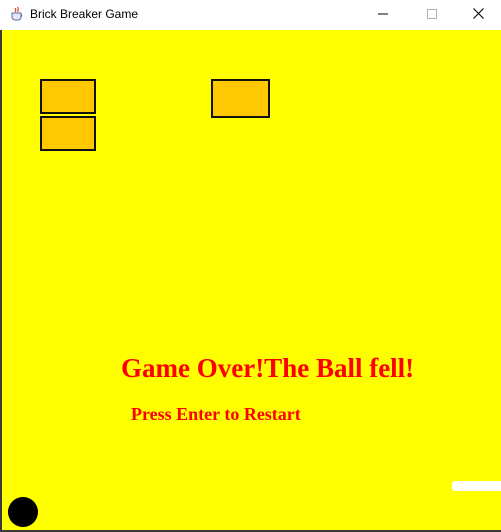 The image size is (501, 532). I want to click on minimize-button, so click(383, 15).